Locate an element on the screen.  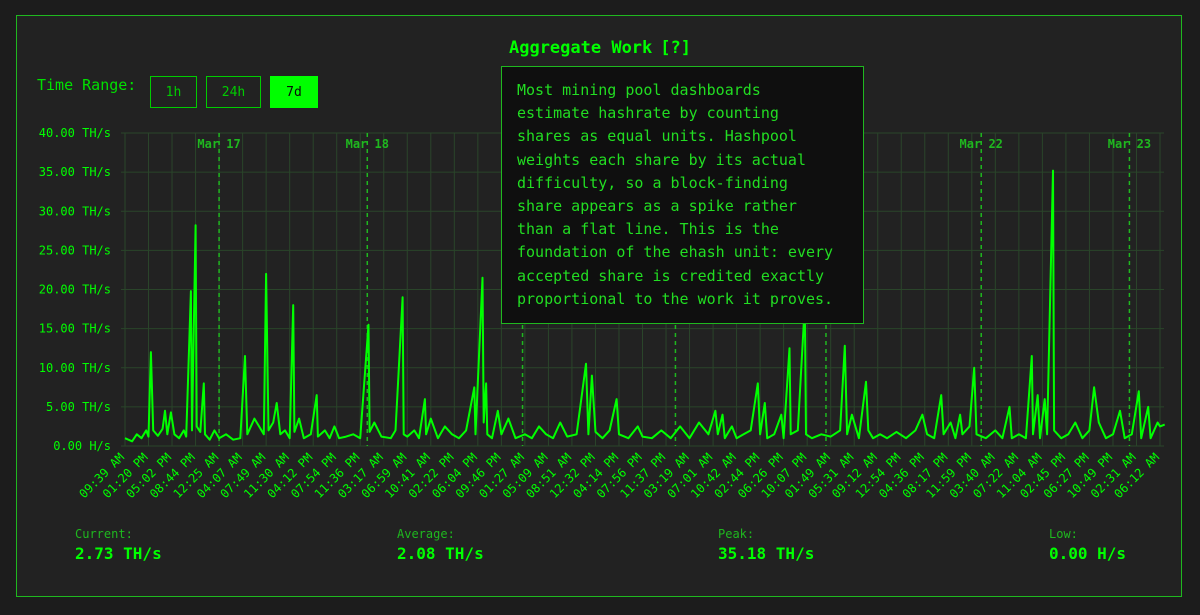
y-tick-label: 0.00 H/s is located at coordinates (82, 446).